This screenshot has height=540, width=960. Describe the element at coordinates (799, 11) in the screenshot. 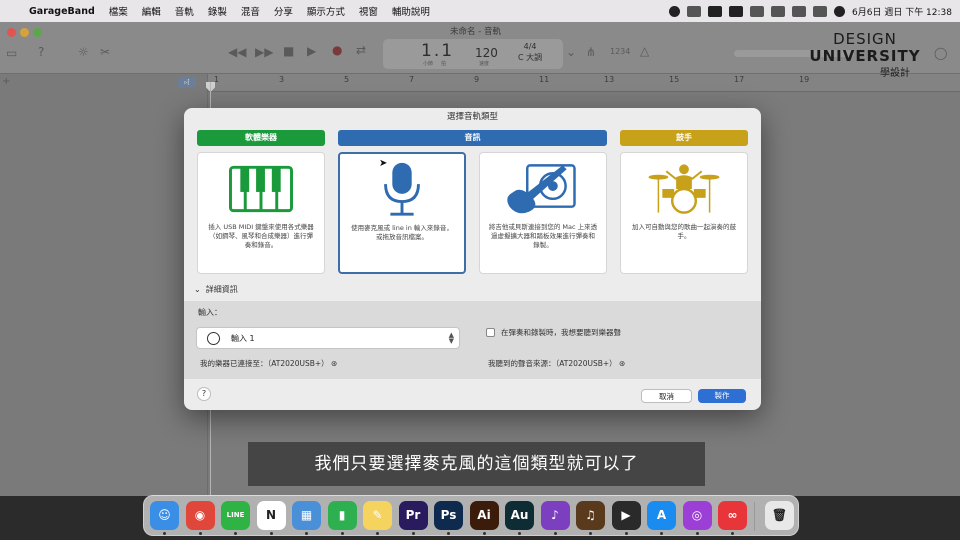

I see `search-icon` at that location.